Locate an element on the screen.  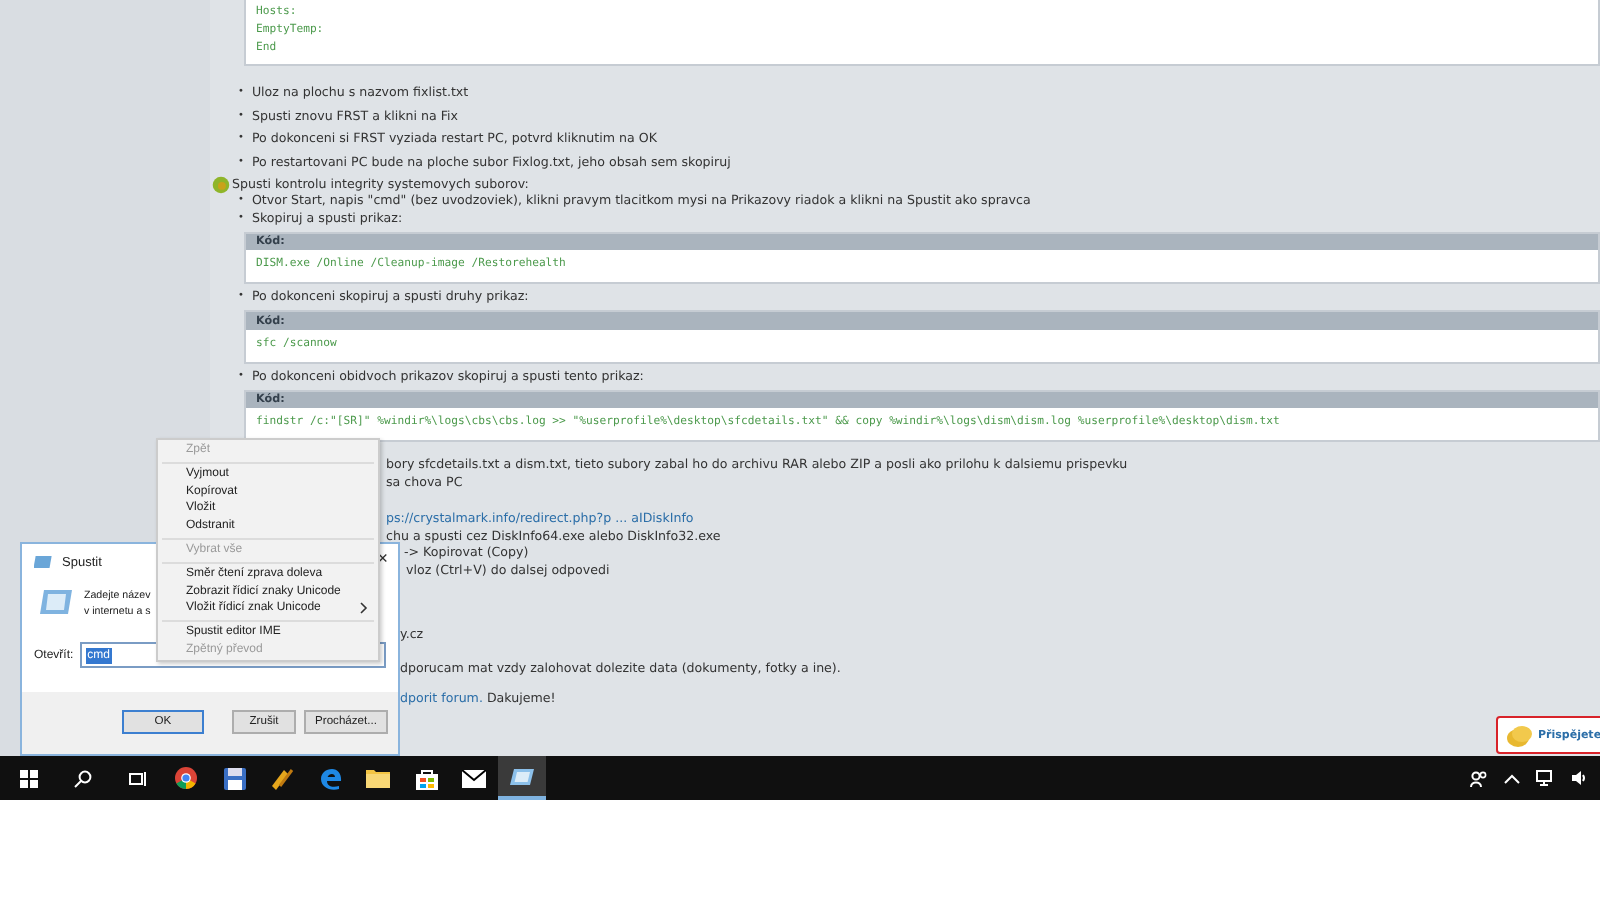
taskbar-app is located at coordinates (522, 778).